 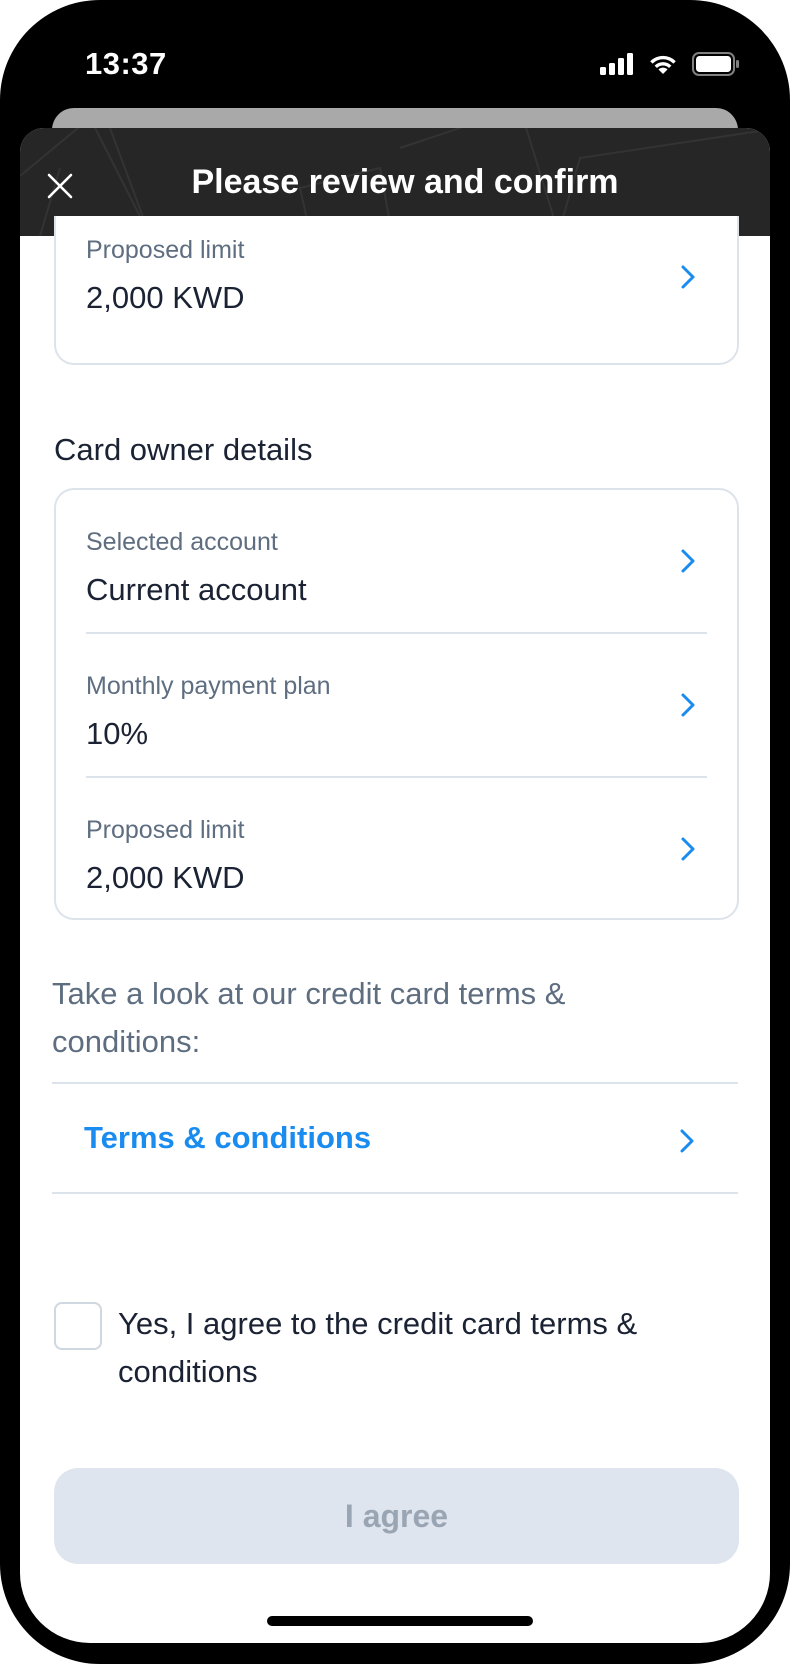 I want to click on terms-link-label: Terms & conditions, so click(x=228, y=1137).